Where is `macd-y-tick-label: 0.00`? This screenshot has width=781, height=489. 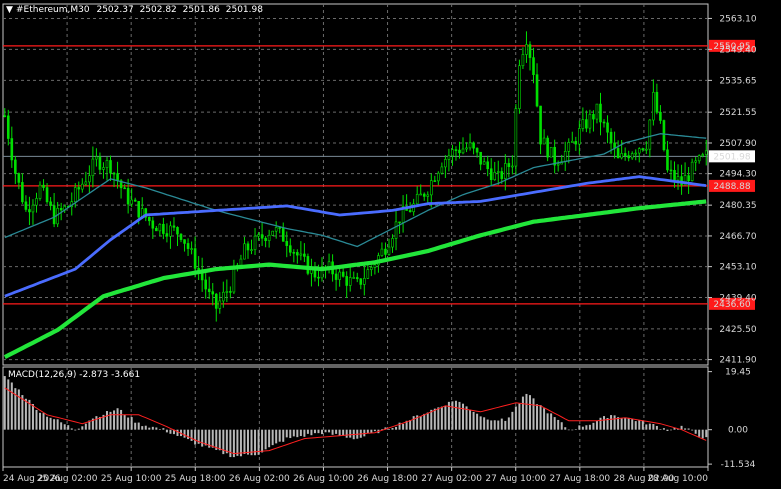
macd-y-tick-label: 0.00 is located at coordinates (738, 431).